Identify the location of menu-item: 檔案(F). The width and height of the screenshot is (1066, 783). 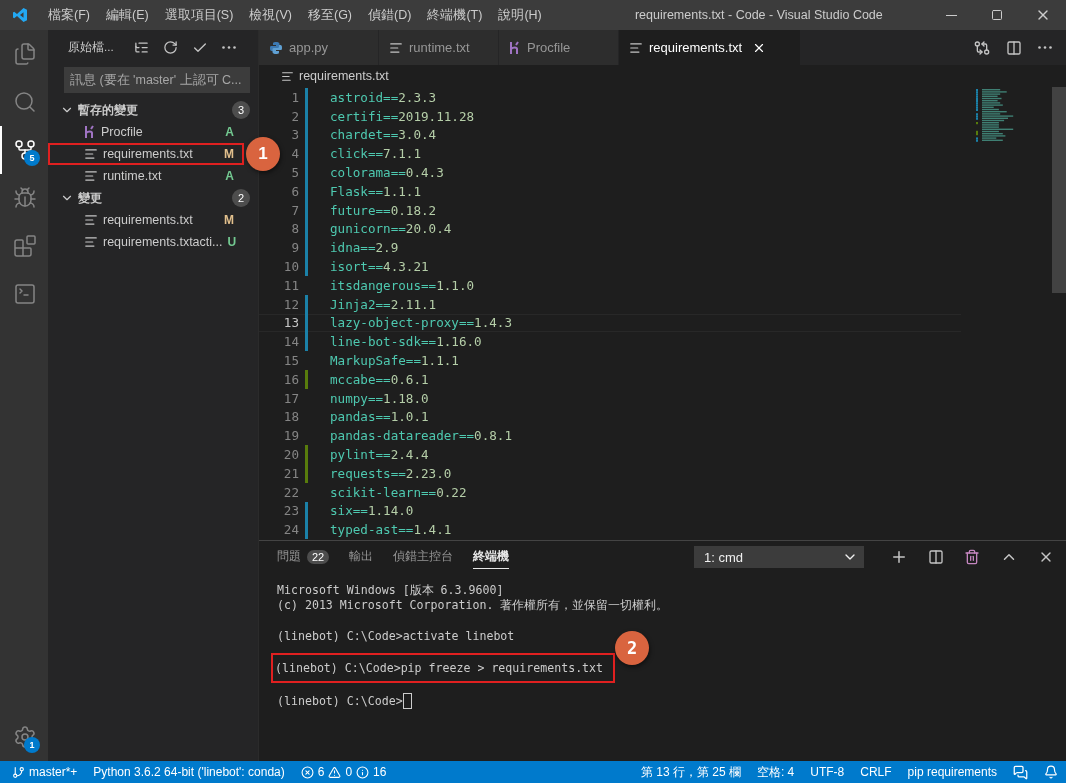
(69, 15).